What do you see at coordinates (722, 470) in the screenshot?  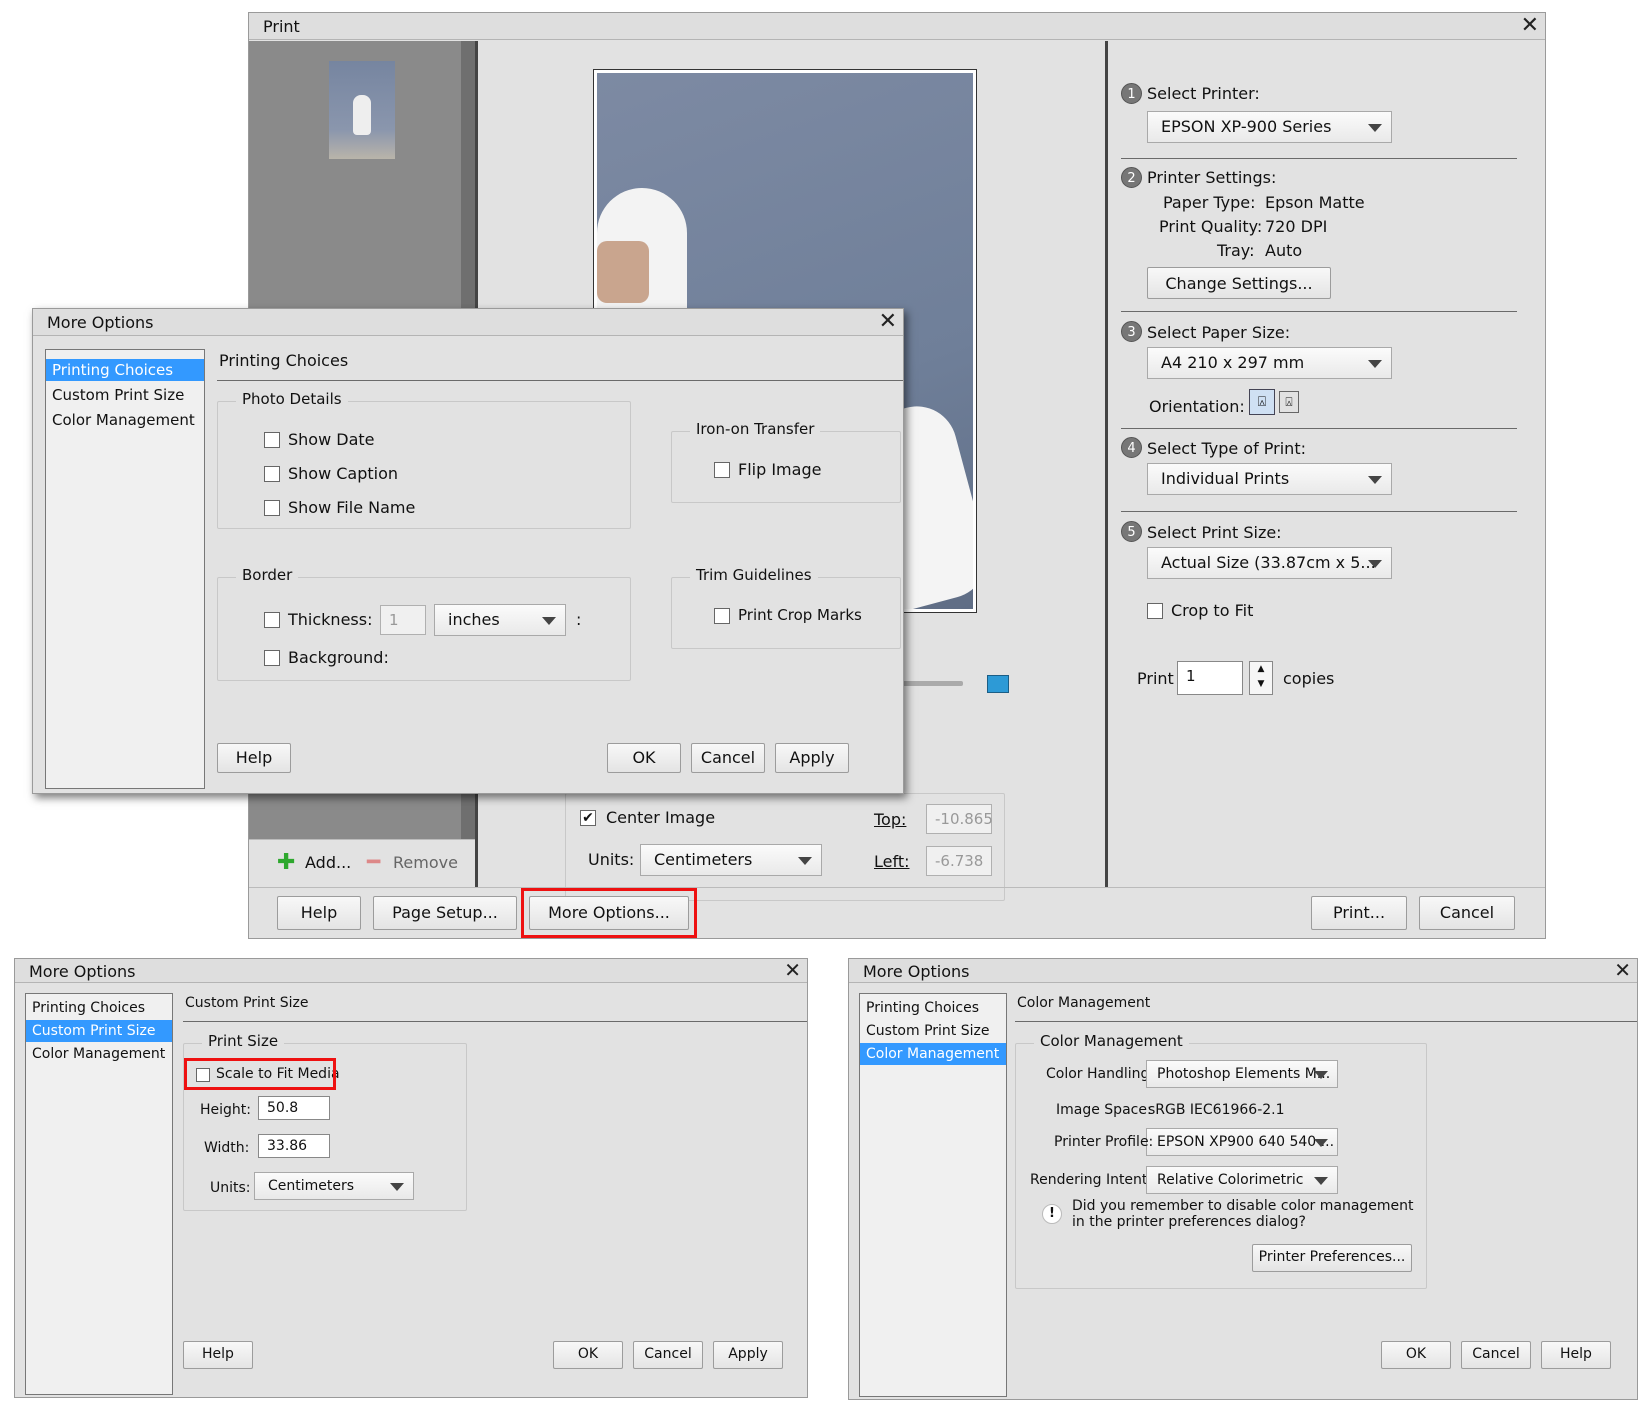 I see `flip-image-checkbox` at bounding box center [722, 470].